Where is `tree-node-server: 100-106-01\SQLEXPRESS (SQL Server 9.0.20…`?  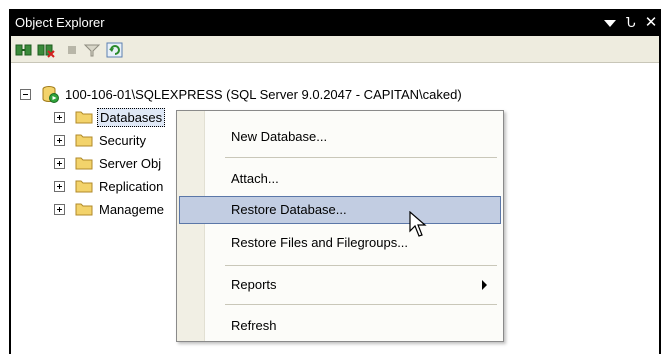 tree-node-server: 100-106-01\SQLEXPRESS (SQL Server 9.0.20… is located at coordinates (242, 94).